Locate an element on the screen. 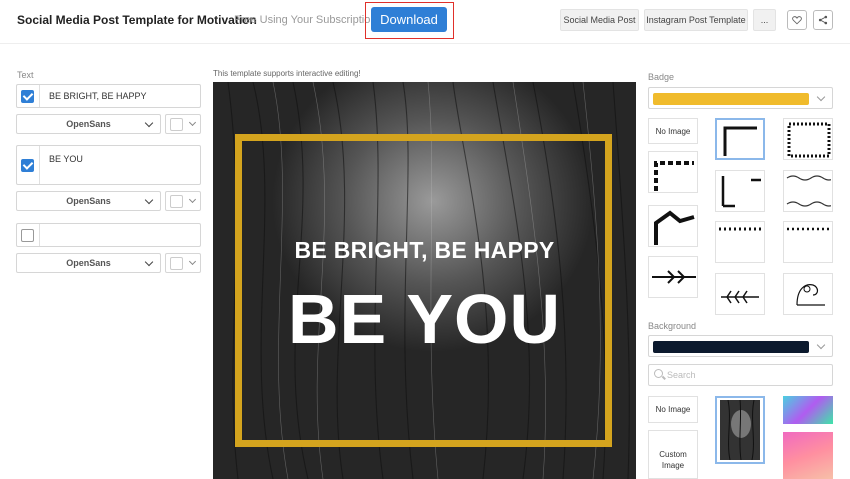  share-icon is located at coordinates (823, 20).